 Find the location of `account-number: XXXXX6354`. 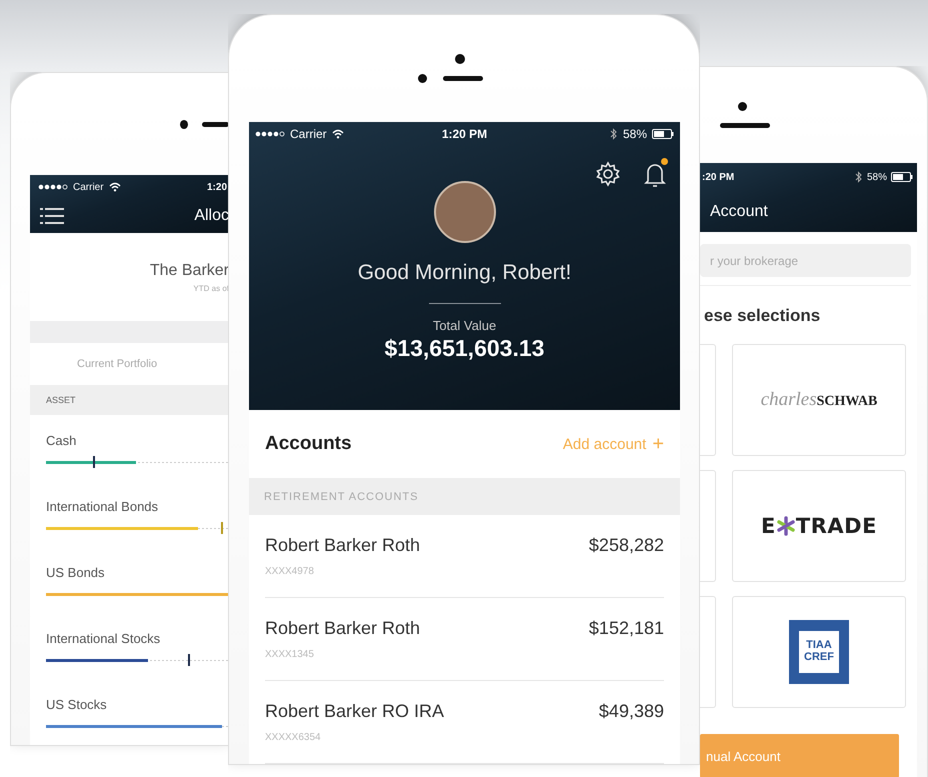

account-number: XXXXX6354 is located at coordinates (293, 737).